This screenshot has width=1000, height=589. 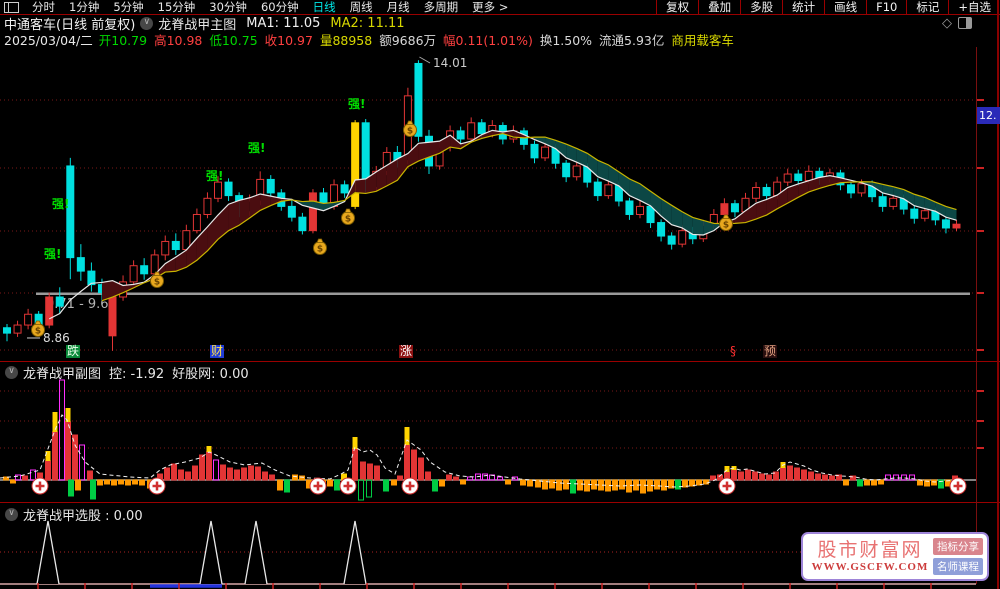 I want to click on panel-layout-icon, so click(x=965, y=23).